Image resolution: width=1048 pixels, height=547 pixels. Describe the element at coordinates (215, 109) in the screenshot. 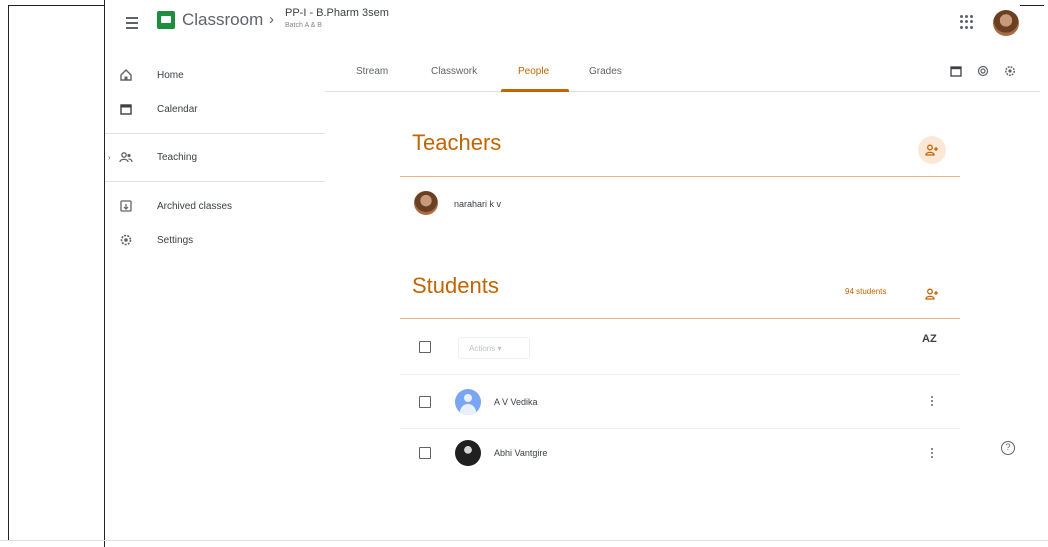

I see `sidebar-item-calendar: Calendar` at that location.